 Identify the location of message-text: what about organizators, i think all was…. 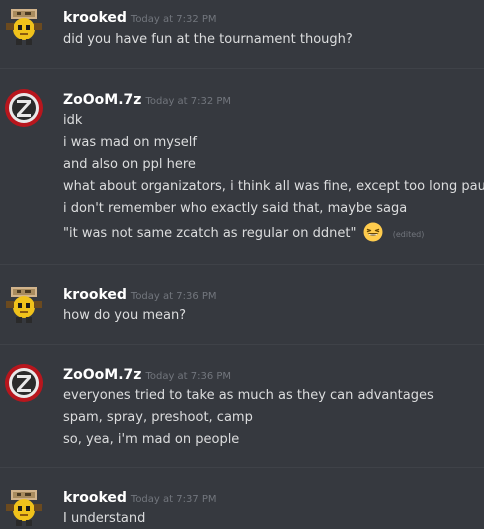
(273, 186).